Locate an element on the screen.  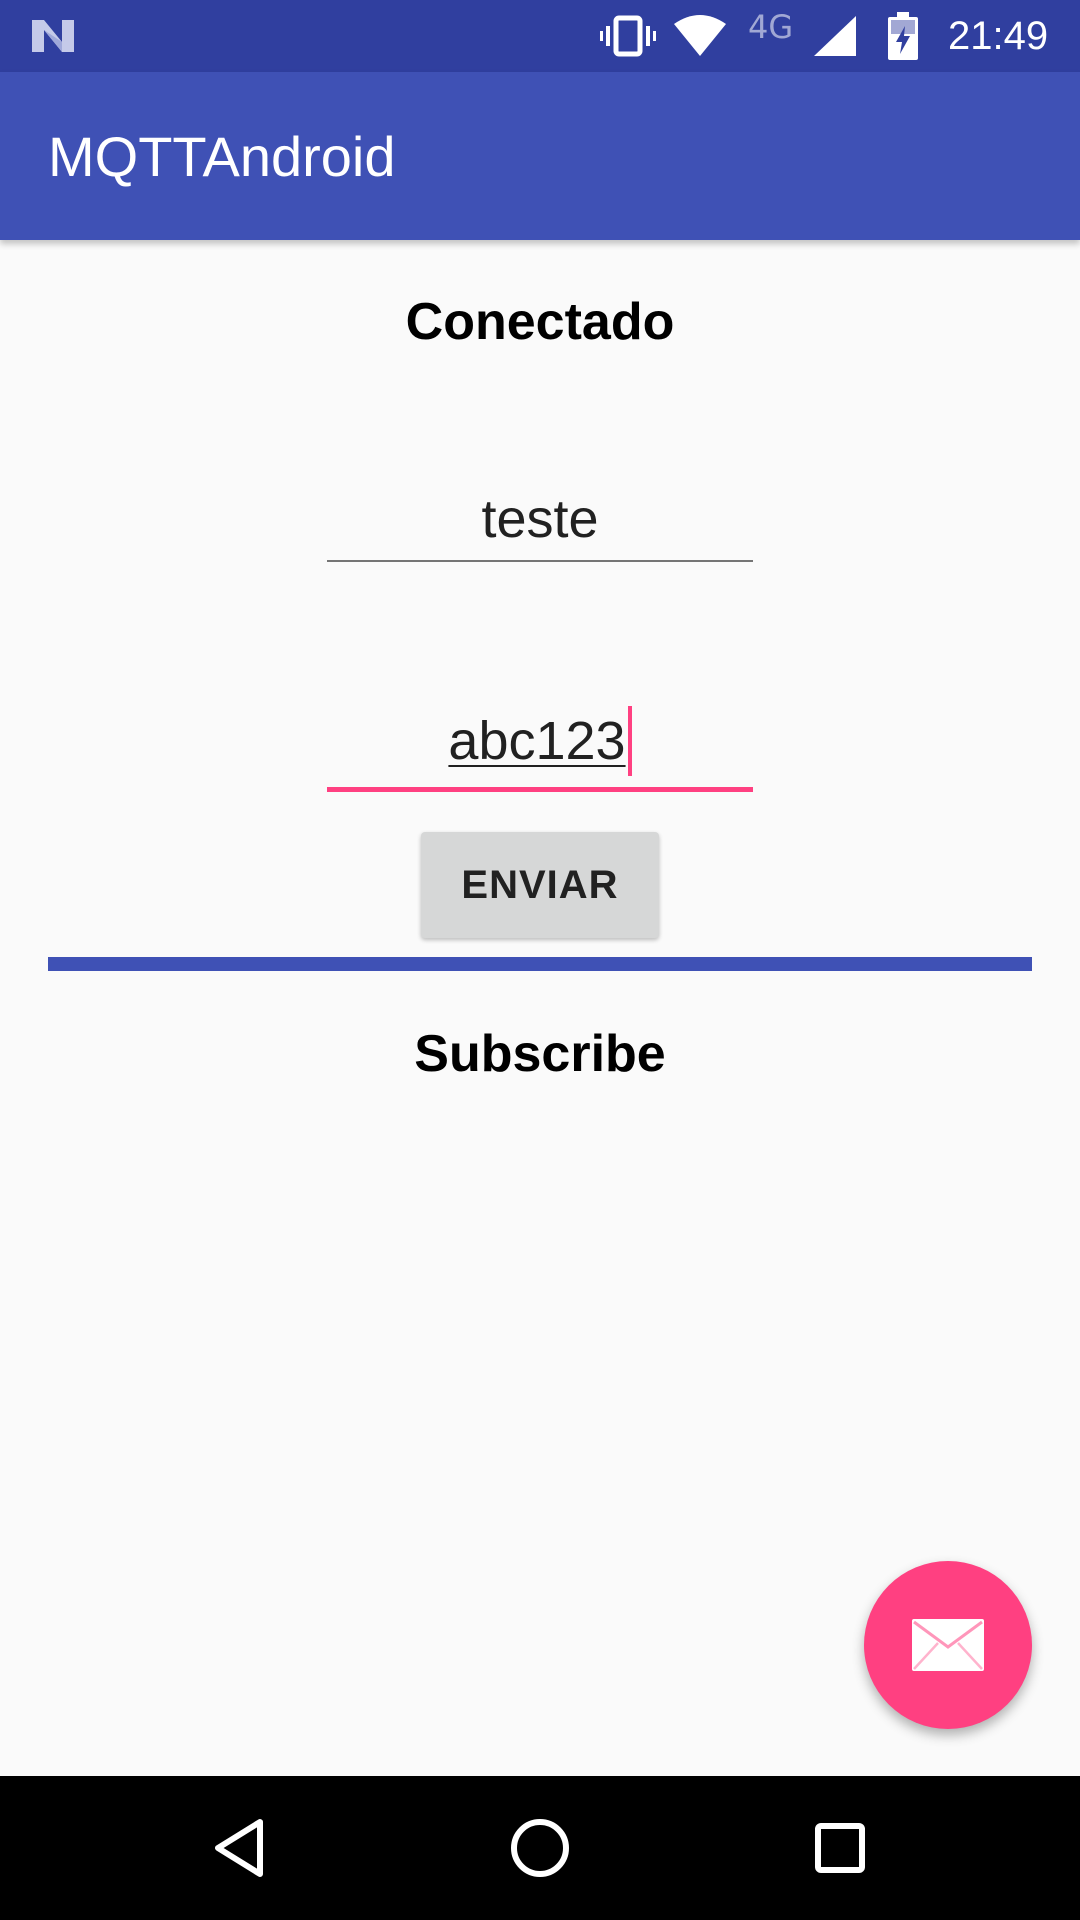
mail-fab-button is located at coordinates (948, 1645).